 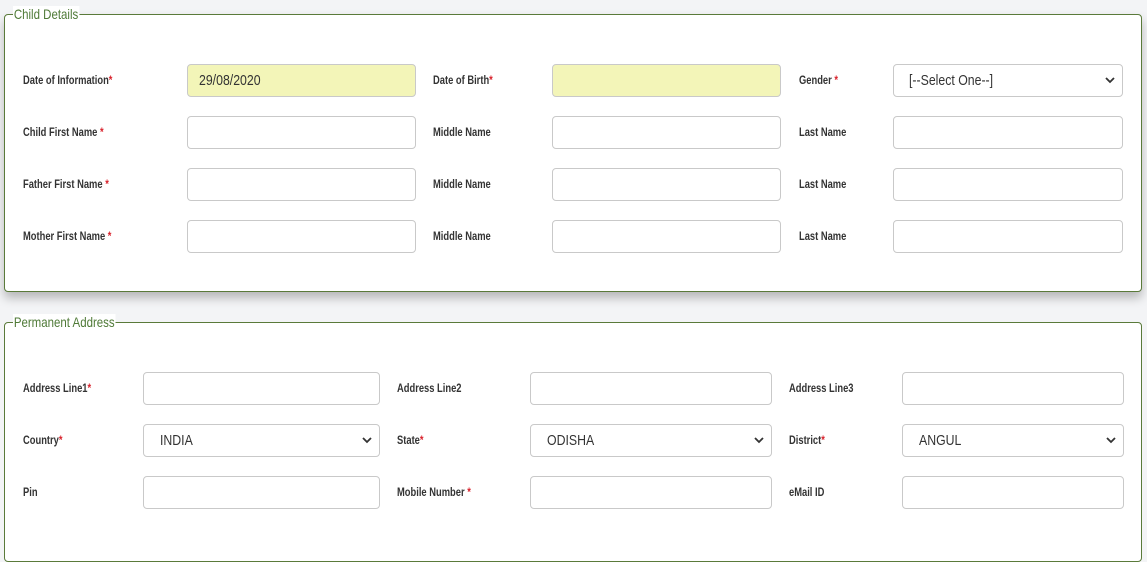 What do you see at coordinates (43, 440) in the screenshot?
I see `country-label: Country*` at bounding box center [43, 440].